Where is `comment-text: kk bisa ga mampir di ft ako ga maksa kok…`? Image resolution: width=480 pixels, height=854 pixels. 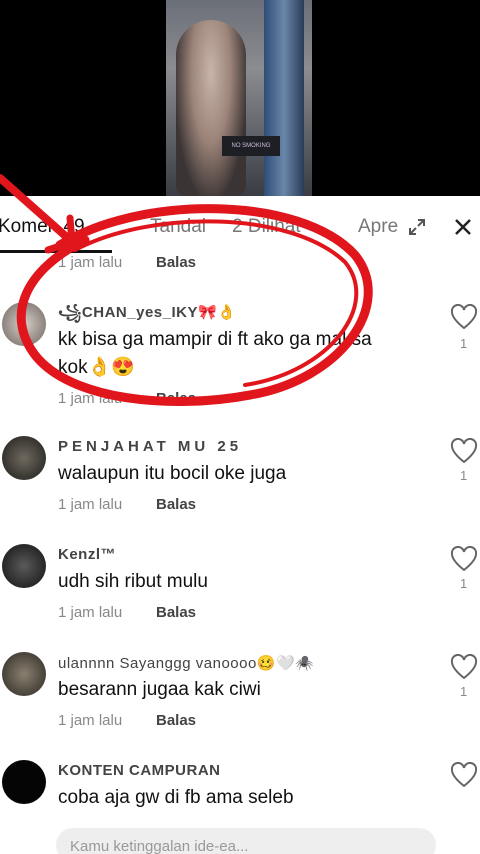
comment-text: kk bisa ga mampir di ft ako ga maksa kok… is located at coordinates (215, 353).